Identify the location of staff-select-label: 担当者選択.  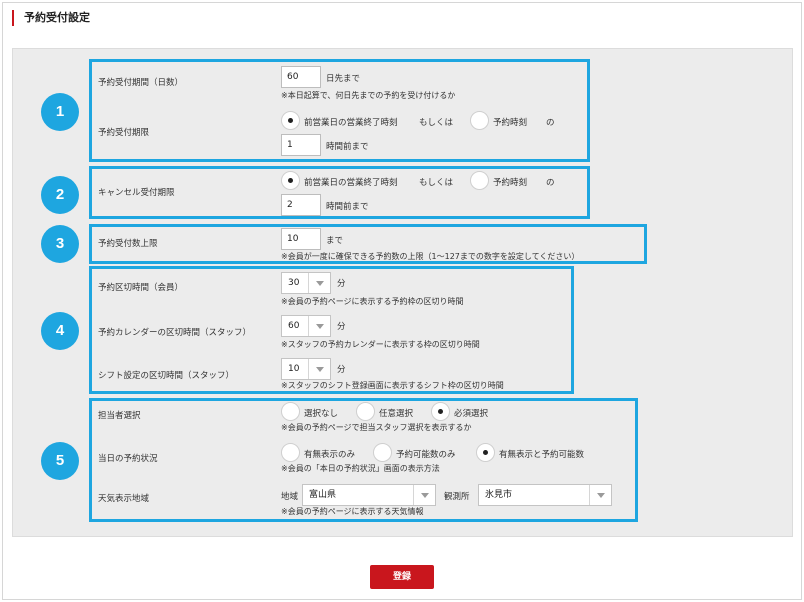
(119, 416).